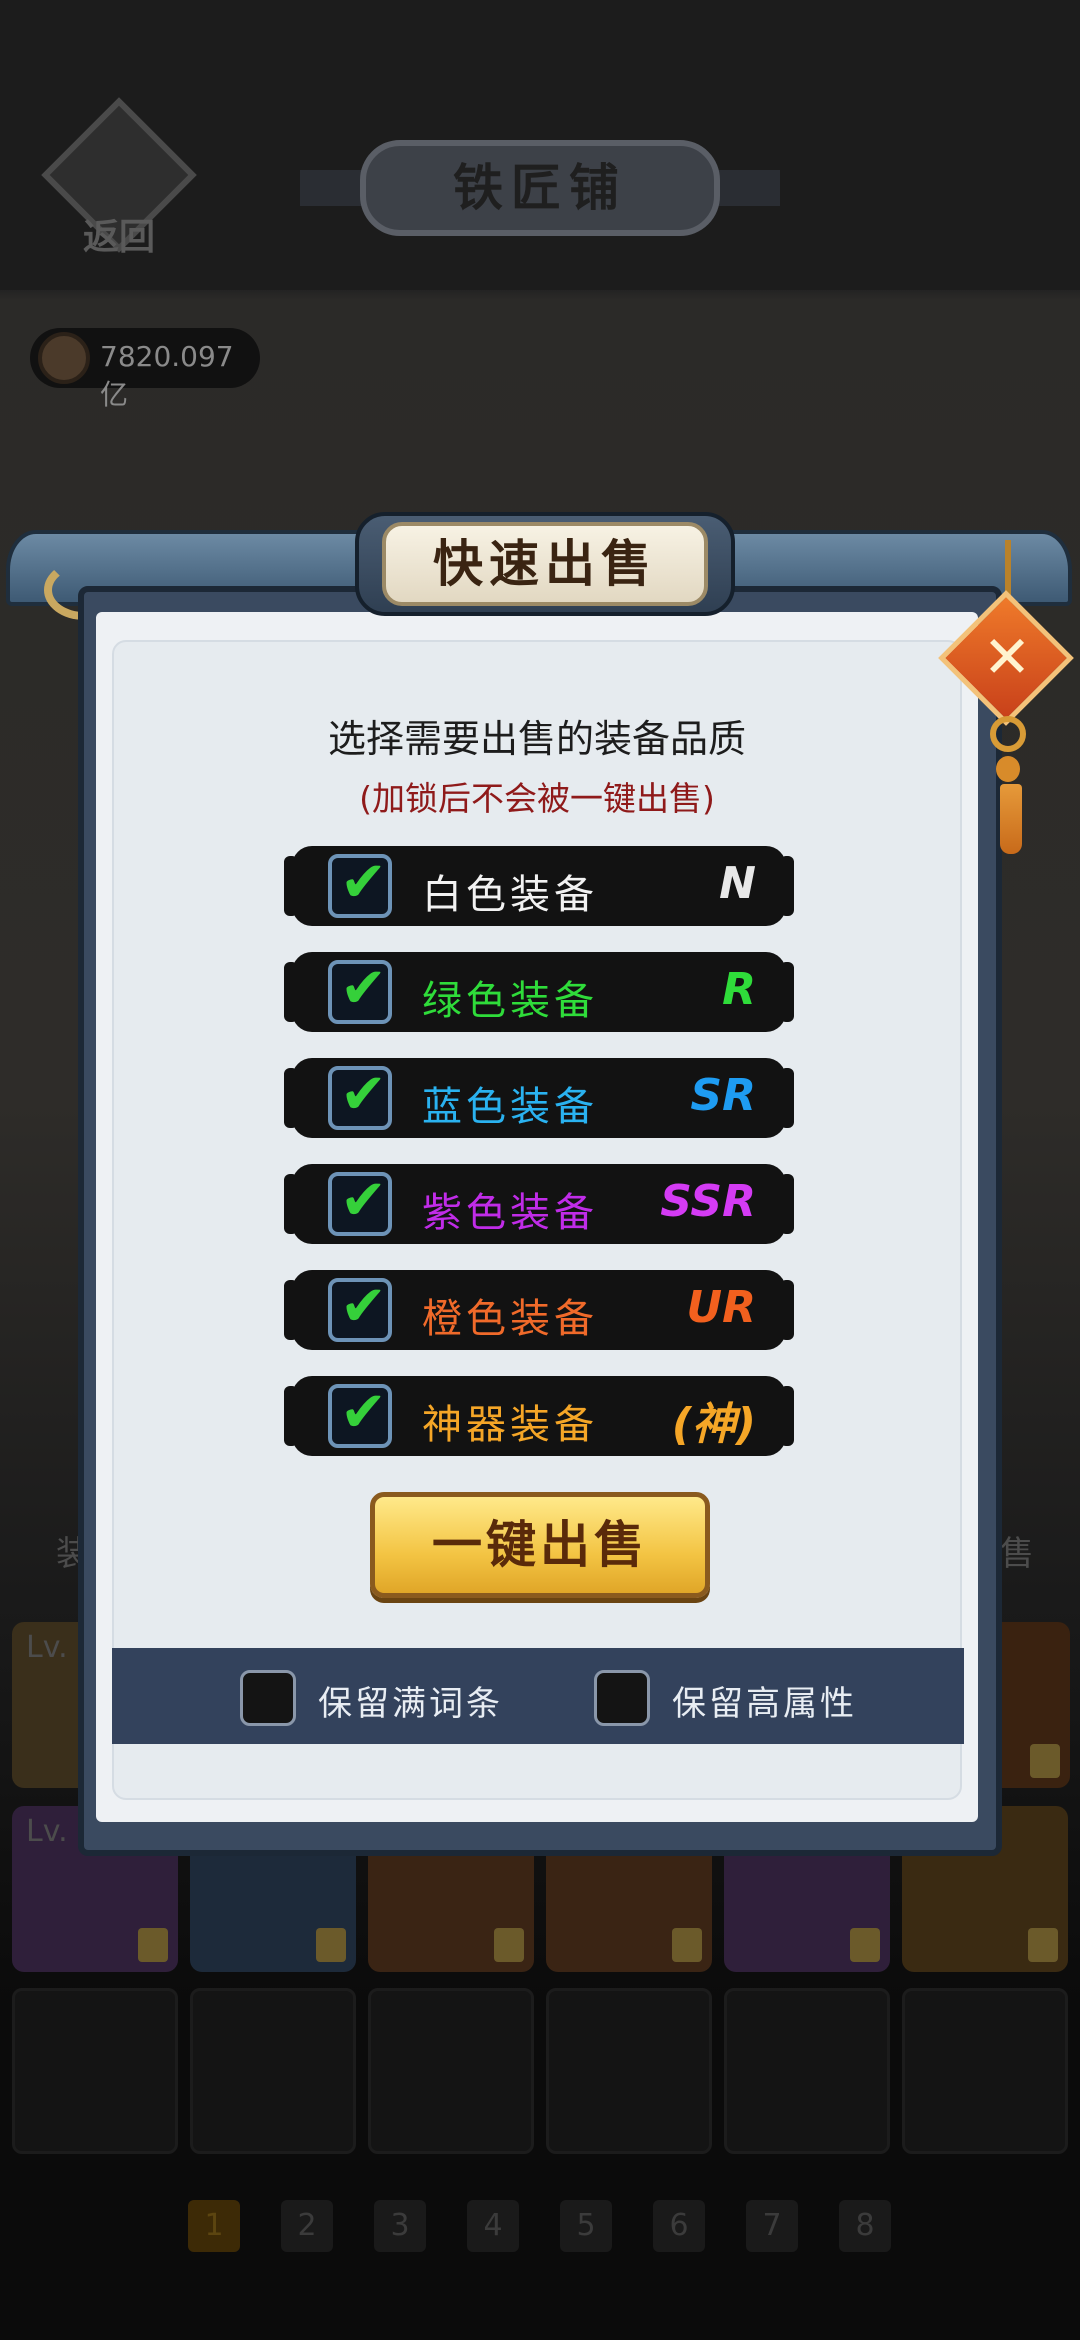 The width and height of the screenshot is (1080, 2340). I want to click on page-tab-4: 4, so click(493, 2226).